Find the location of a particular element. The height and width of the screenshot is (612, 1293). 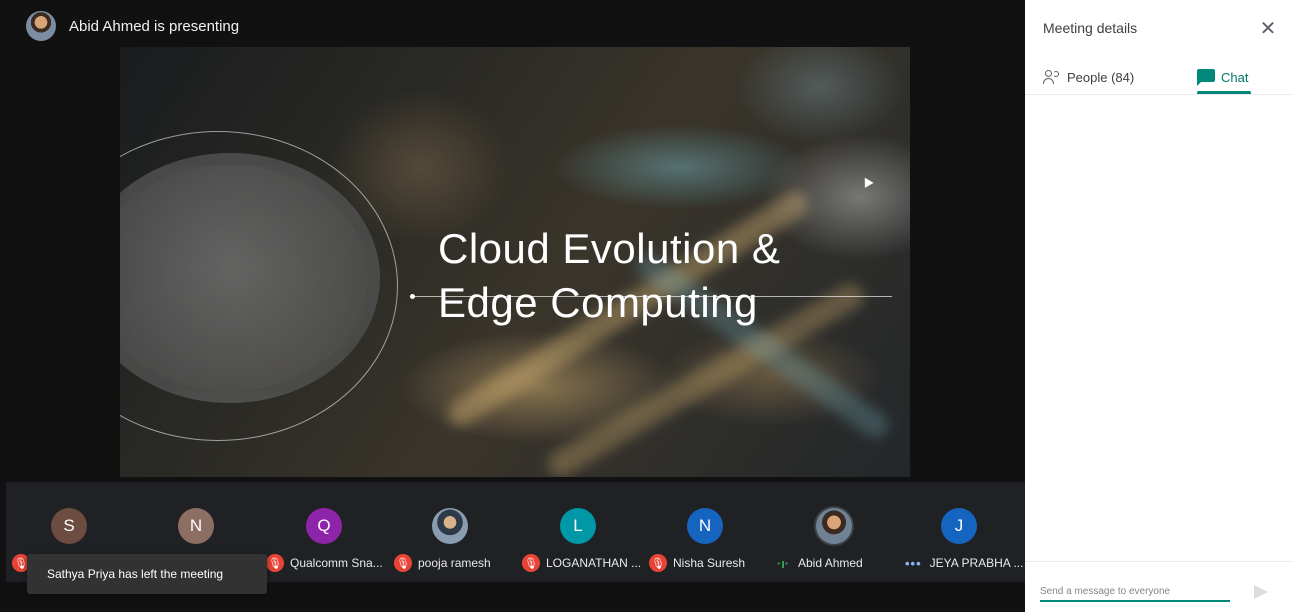

participant-label: 🎙 pooja ramesh is located at coordinates (442, 563).